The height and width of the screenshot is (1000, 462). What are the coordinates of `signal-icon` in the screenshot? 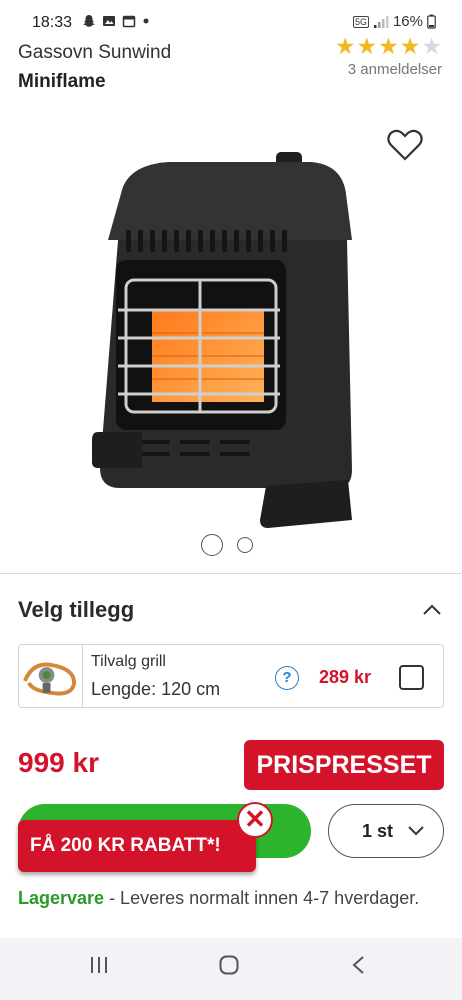 It's located at (381, 21).